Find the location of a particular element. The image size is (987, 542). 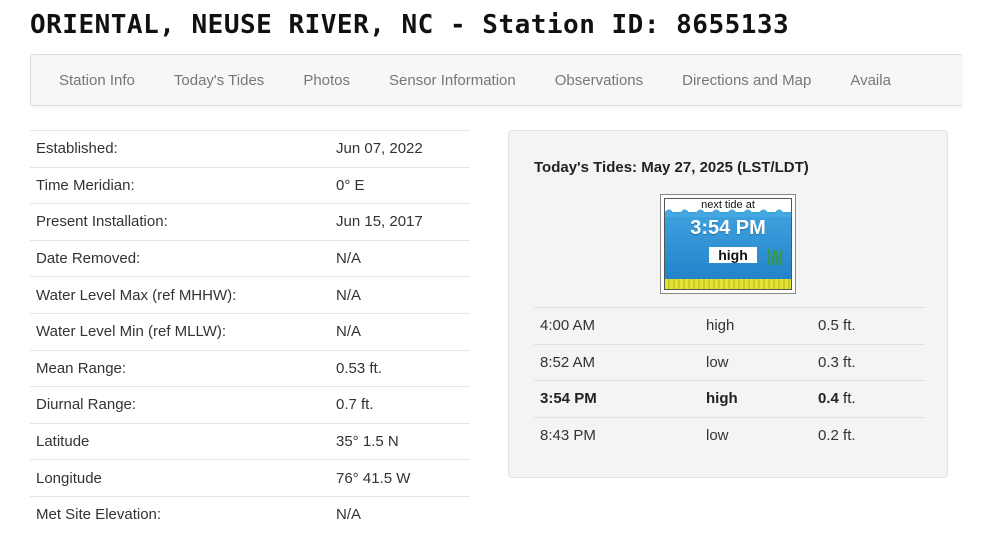

info-value: 0.53 ft. is located at coordinates (400, 368).